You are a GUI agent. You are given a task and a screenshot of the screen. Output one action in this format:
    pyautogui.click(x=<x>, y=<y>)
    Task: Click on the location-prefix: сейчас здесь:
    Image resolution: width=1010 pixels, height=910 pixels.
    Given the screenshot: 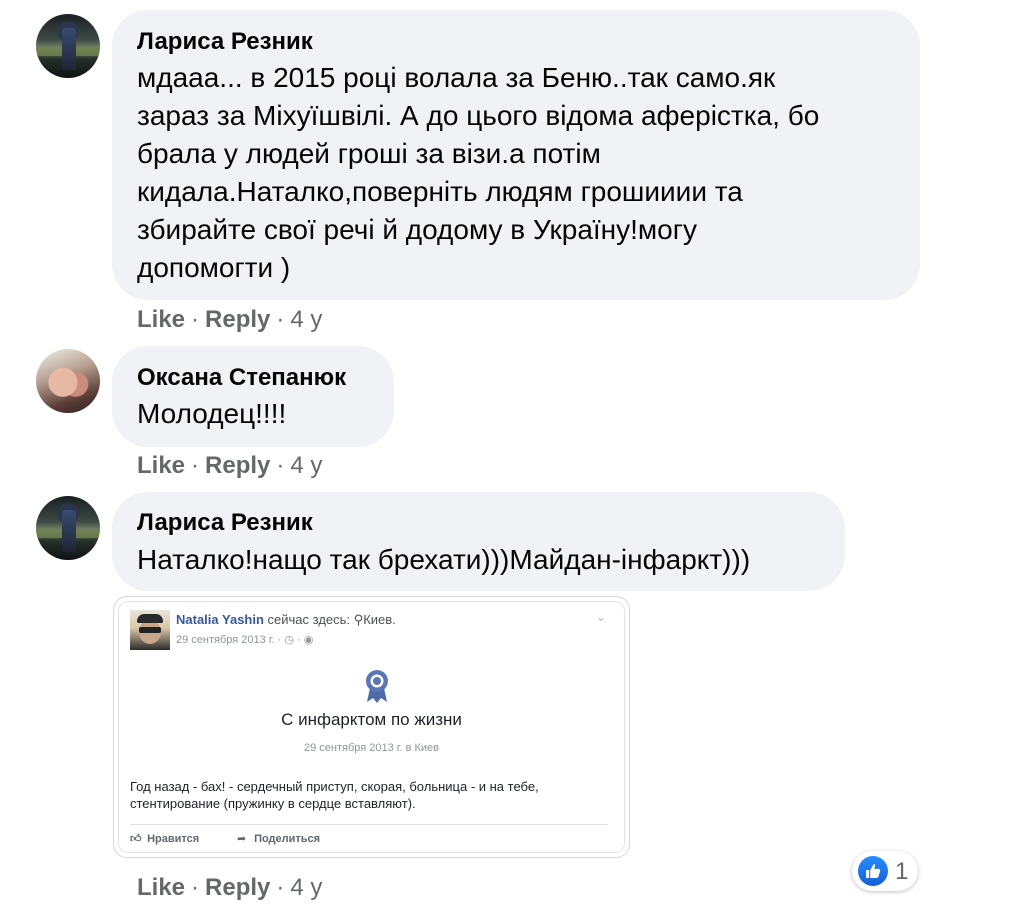 What is the action you would take?
    pyautogui.click(x=309, y=619)
    